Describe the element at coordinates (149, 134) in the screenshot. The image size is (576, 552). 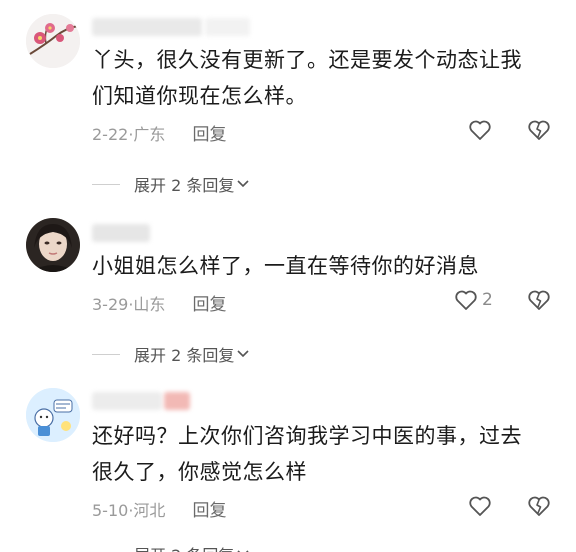
I see `comment-location: 广东` at that location.